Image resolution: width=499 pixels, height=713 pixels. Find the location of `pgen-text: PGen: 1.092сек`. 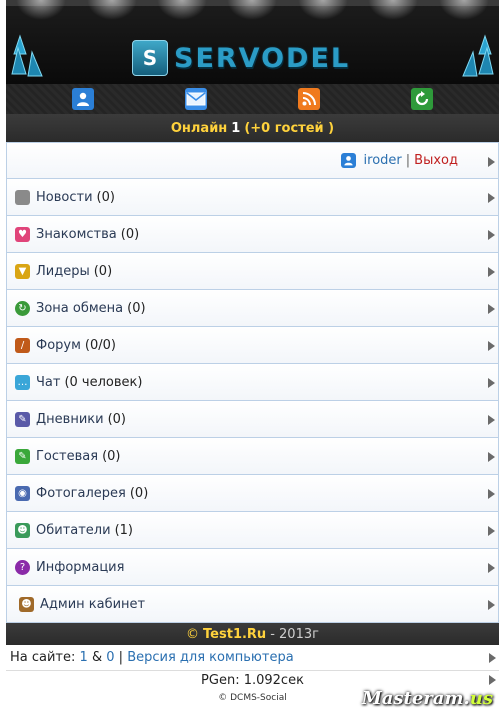

pgen-text: PGen: 1.092сек is located at coordinates (252, 680).